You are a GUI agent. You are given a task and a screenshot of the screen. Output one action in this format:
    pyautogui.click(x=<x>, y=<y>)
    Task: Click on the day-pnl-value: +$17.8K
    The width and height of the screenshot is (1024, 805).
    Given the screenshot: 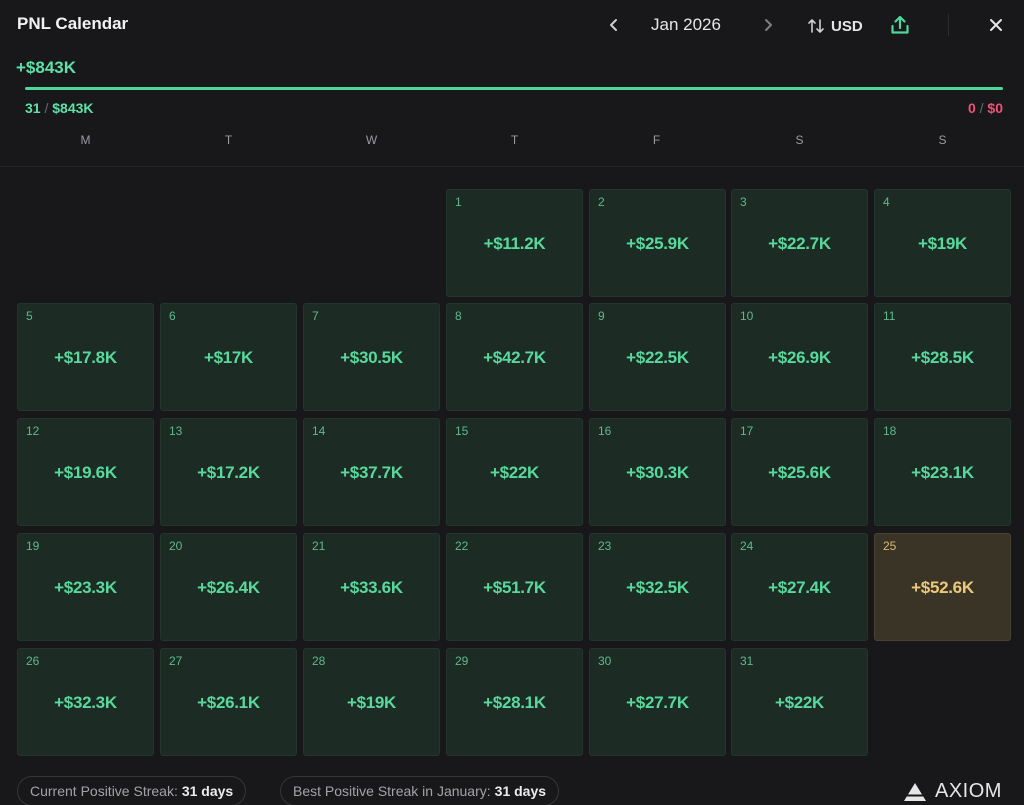 What is the action you would take?
    pyautogui.click(x=85, y=357)
    